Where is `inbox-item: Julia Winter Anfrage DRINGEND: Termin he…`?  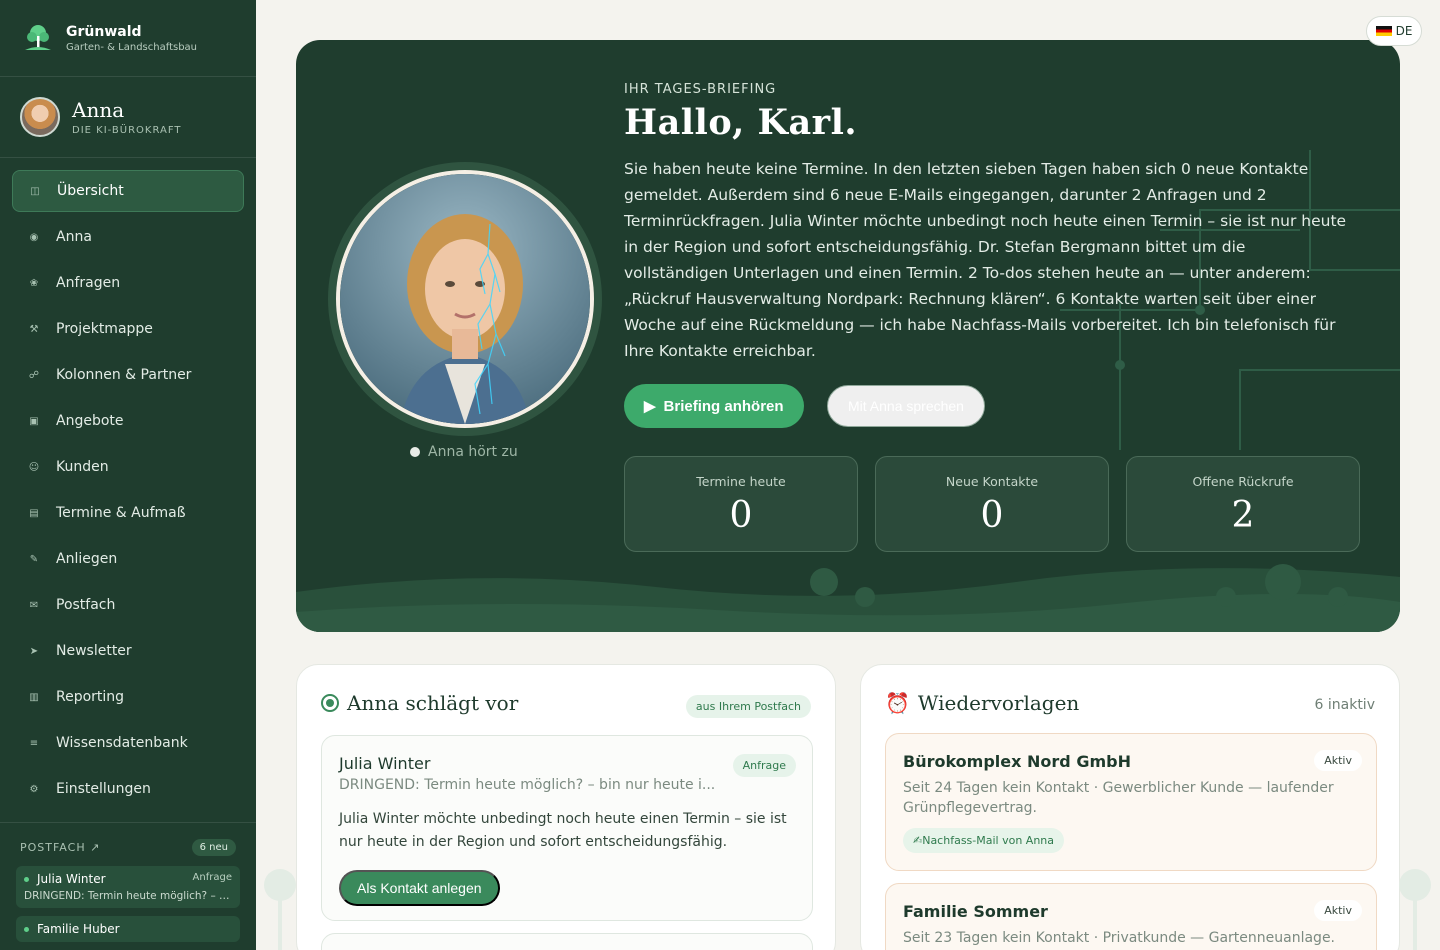 inbox-item: Julia Winter Anfrage DRINGEND: Termin he… is located at coordinates (128, 887).